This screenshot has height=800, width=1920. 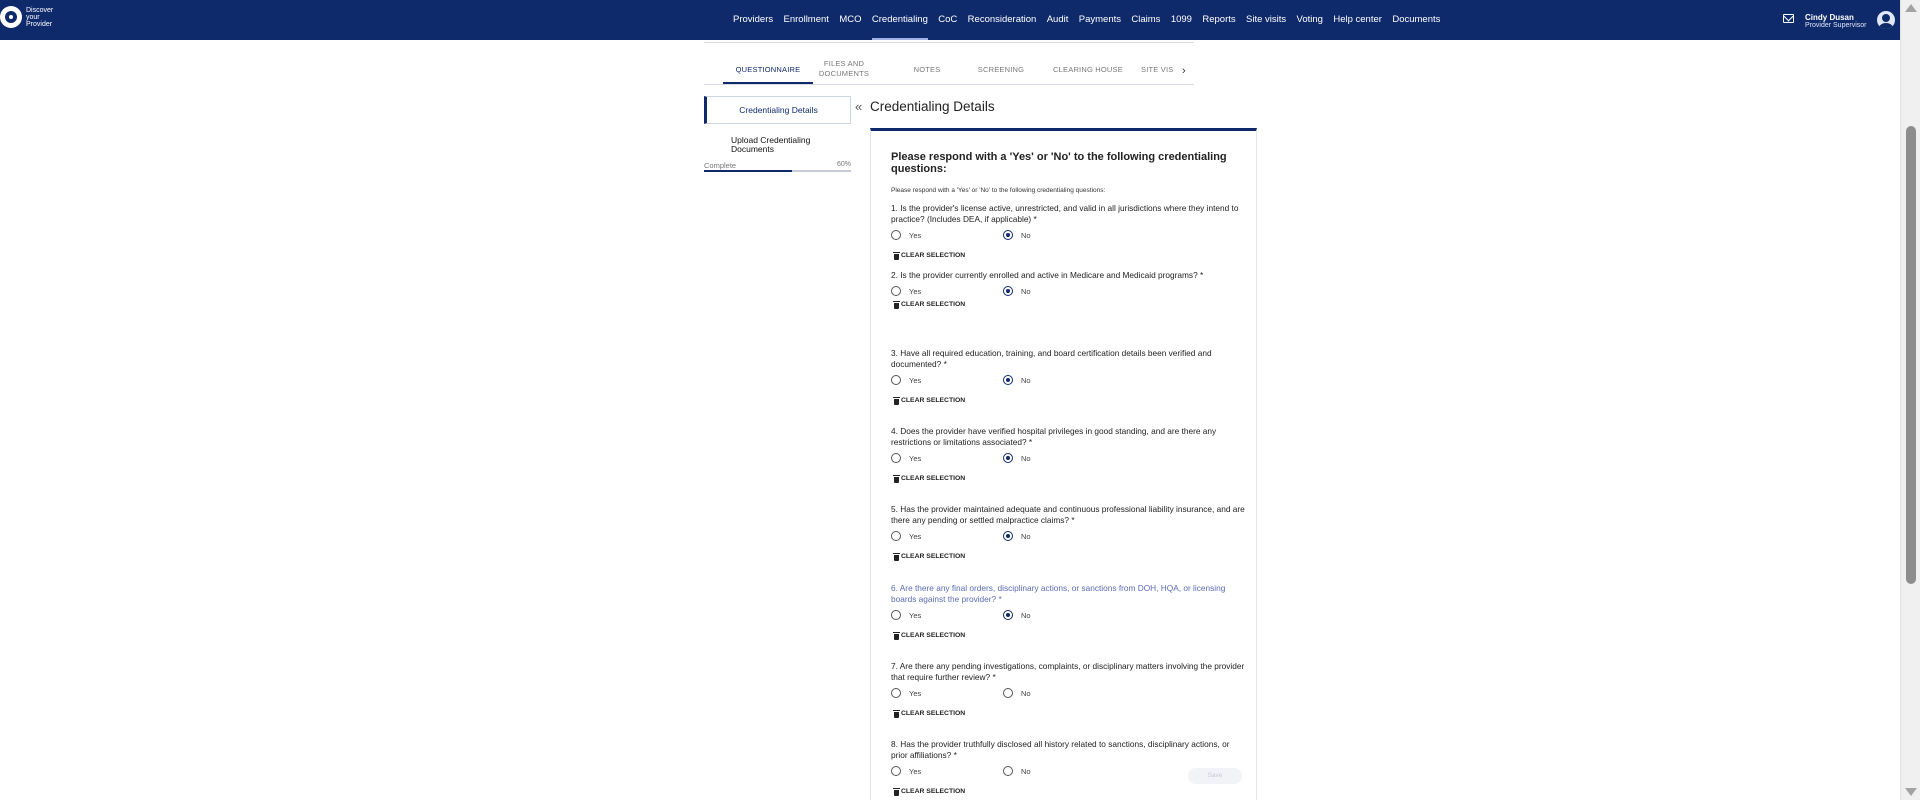 I want to click on nav-item-credentialing: Credentialing, so click(x=899, y=20).